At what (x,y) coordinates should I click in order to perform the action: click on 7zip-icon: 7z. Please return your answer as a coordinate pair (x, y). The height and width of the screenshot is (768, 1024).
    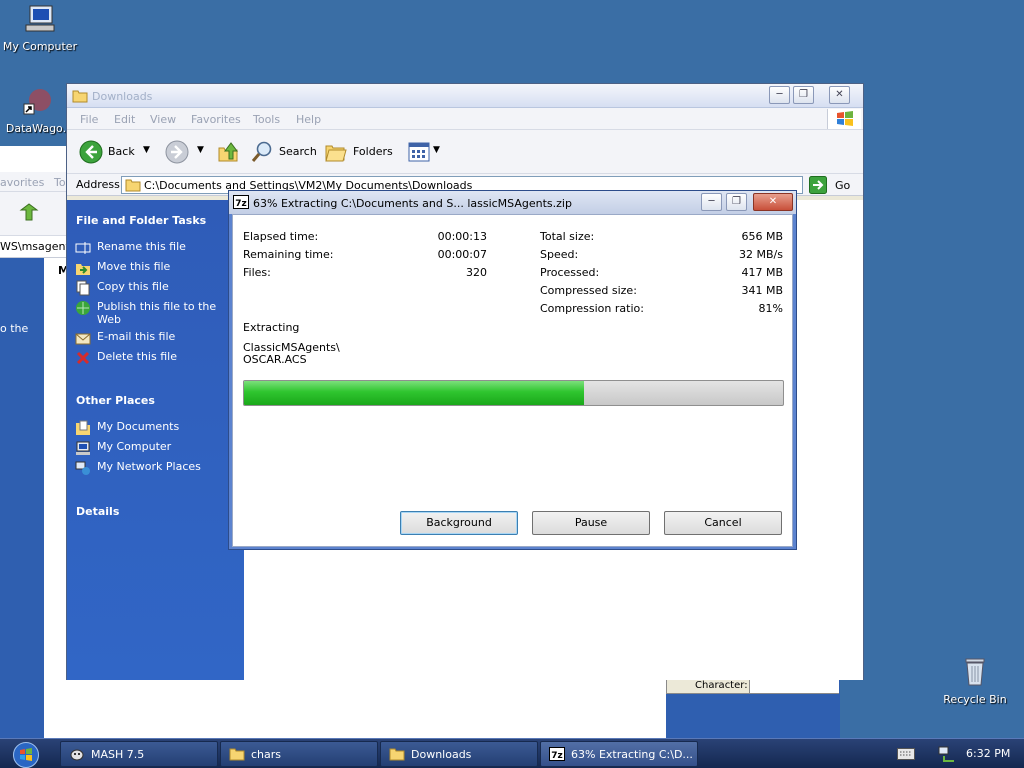
    Looking at the image, I should click on (241, 202).